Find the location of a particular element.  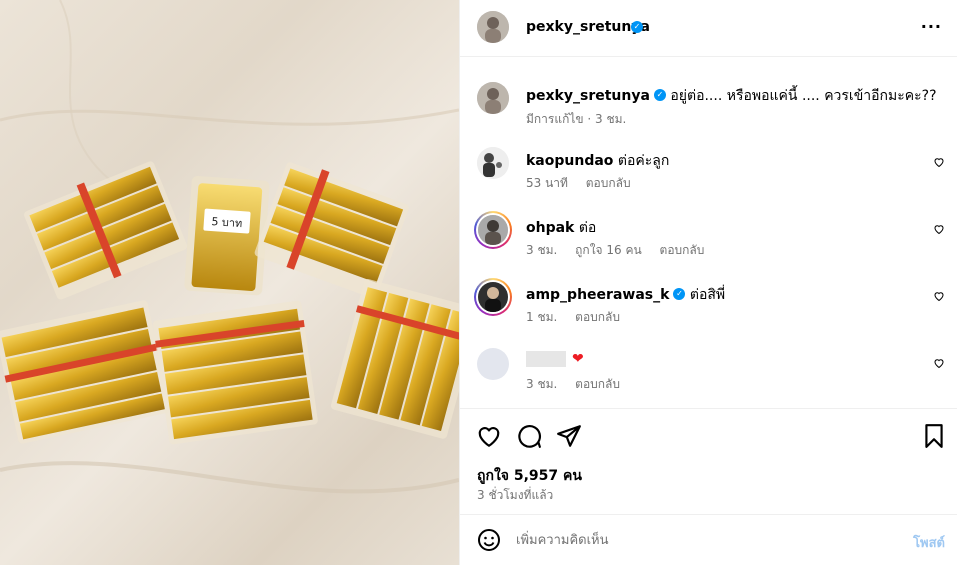

post-actions: ถูกใจ 5,957 คน 3 ชั่วโมงที่แล้ว is located at coordinates (708, 461).